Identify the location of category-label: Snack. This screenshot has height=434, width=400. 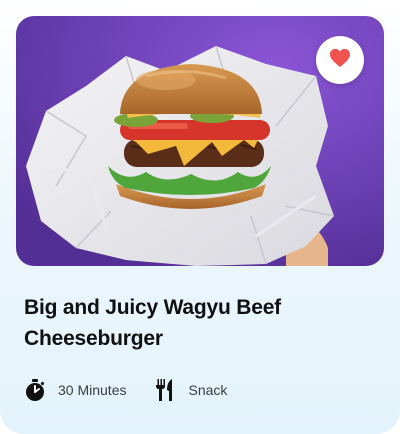
(208, 390).